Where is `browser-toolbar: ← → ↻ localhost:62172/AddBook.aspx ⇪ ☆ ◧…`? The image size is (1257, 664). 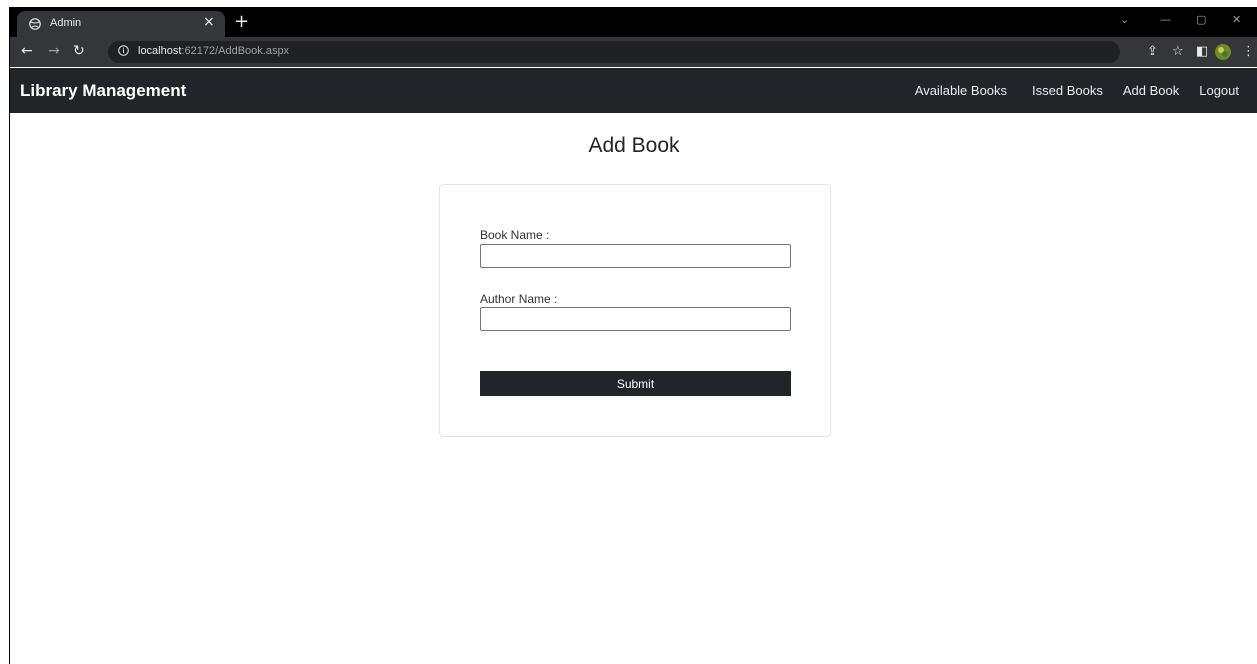 browser-toolbar: ← → ↻ localhost:62172/AddBook.aspx ⇪ ☆ ◧… is located at coordinates (633, 52).